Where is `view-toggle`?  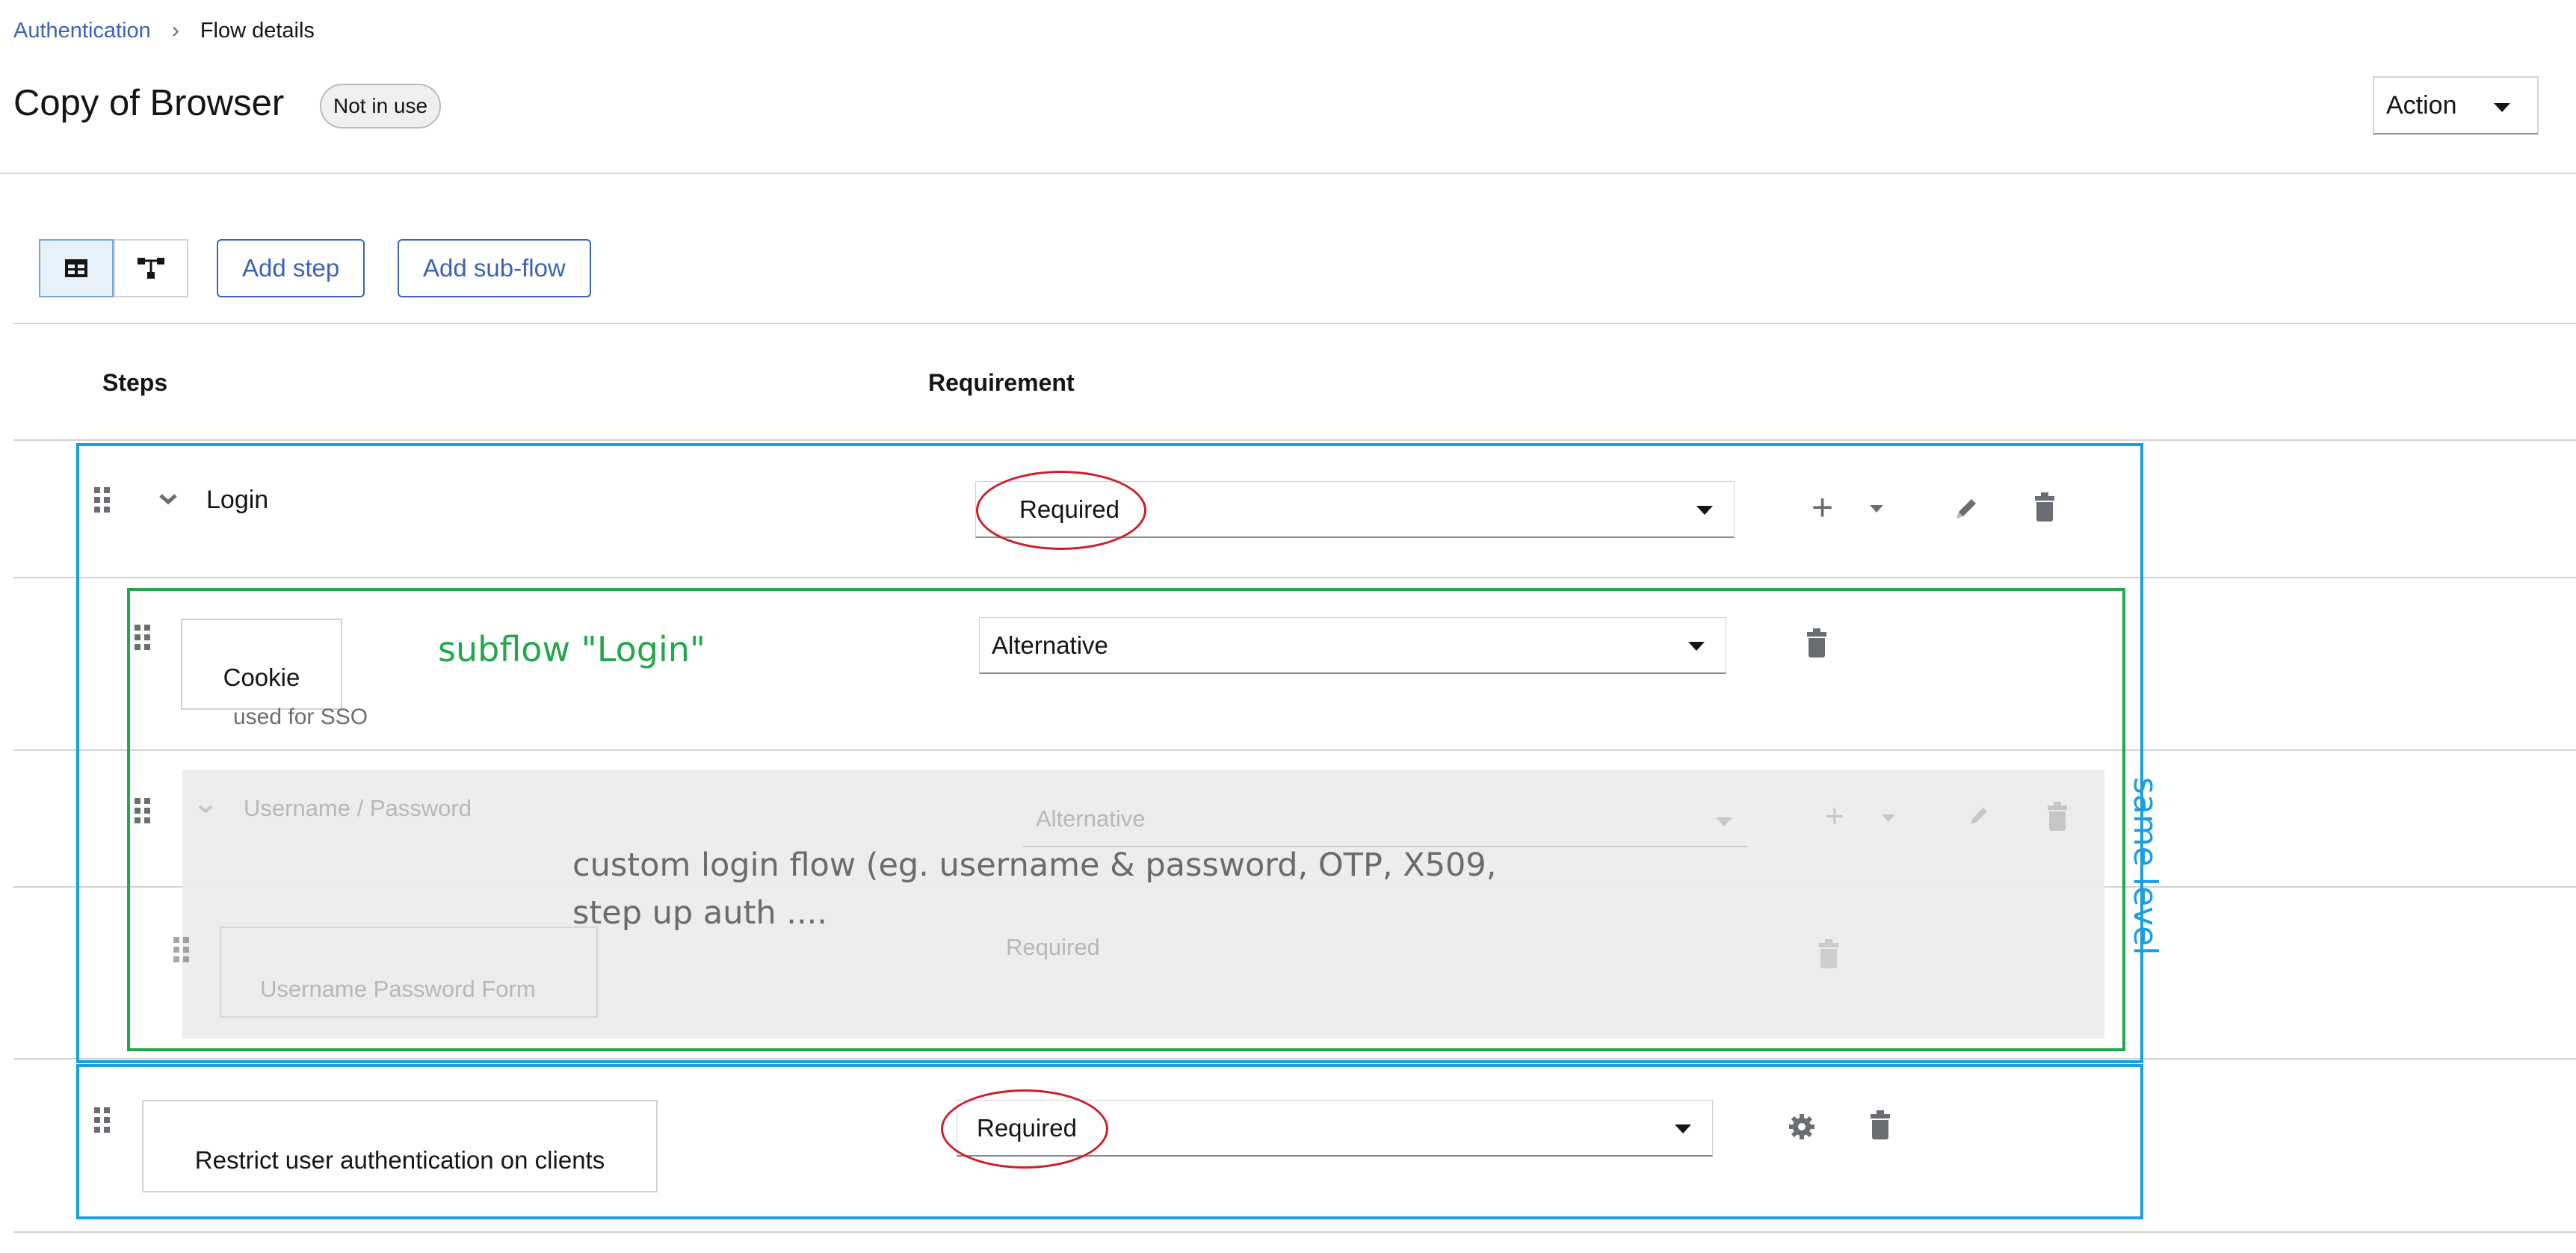 view-toggle is located at coordinates (113, 268).